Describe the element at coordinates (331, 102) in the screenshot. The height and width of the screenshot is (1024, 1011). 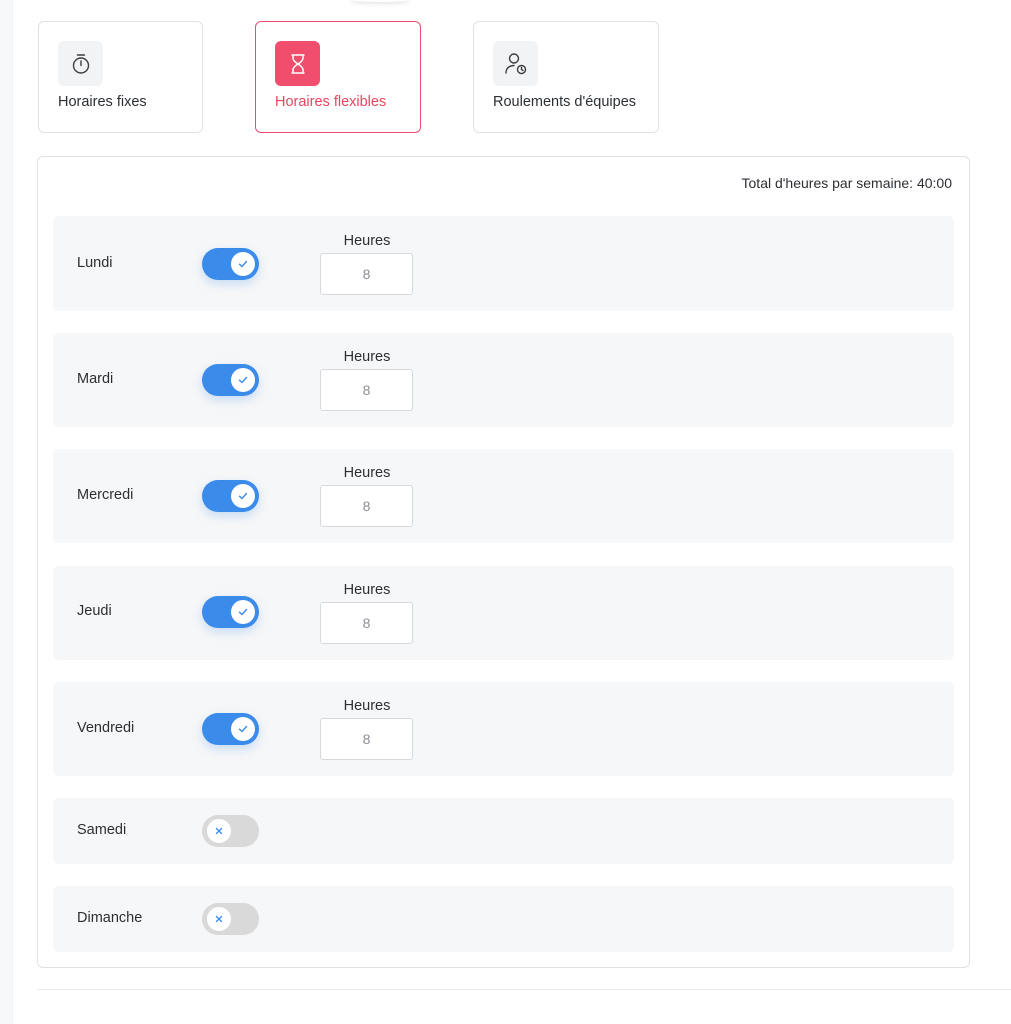
I see `schedule-type-label: Horaires flexibles` at that location.